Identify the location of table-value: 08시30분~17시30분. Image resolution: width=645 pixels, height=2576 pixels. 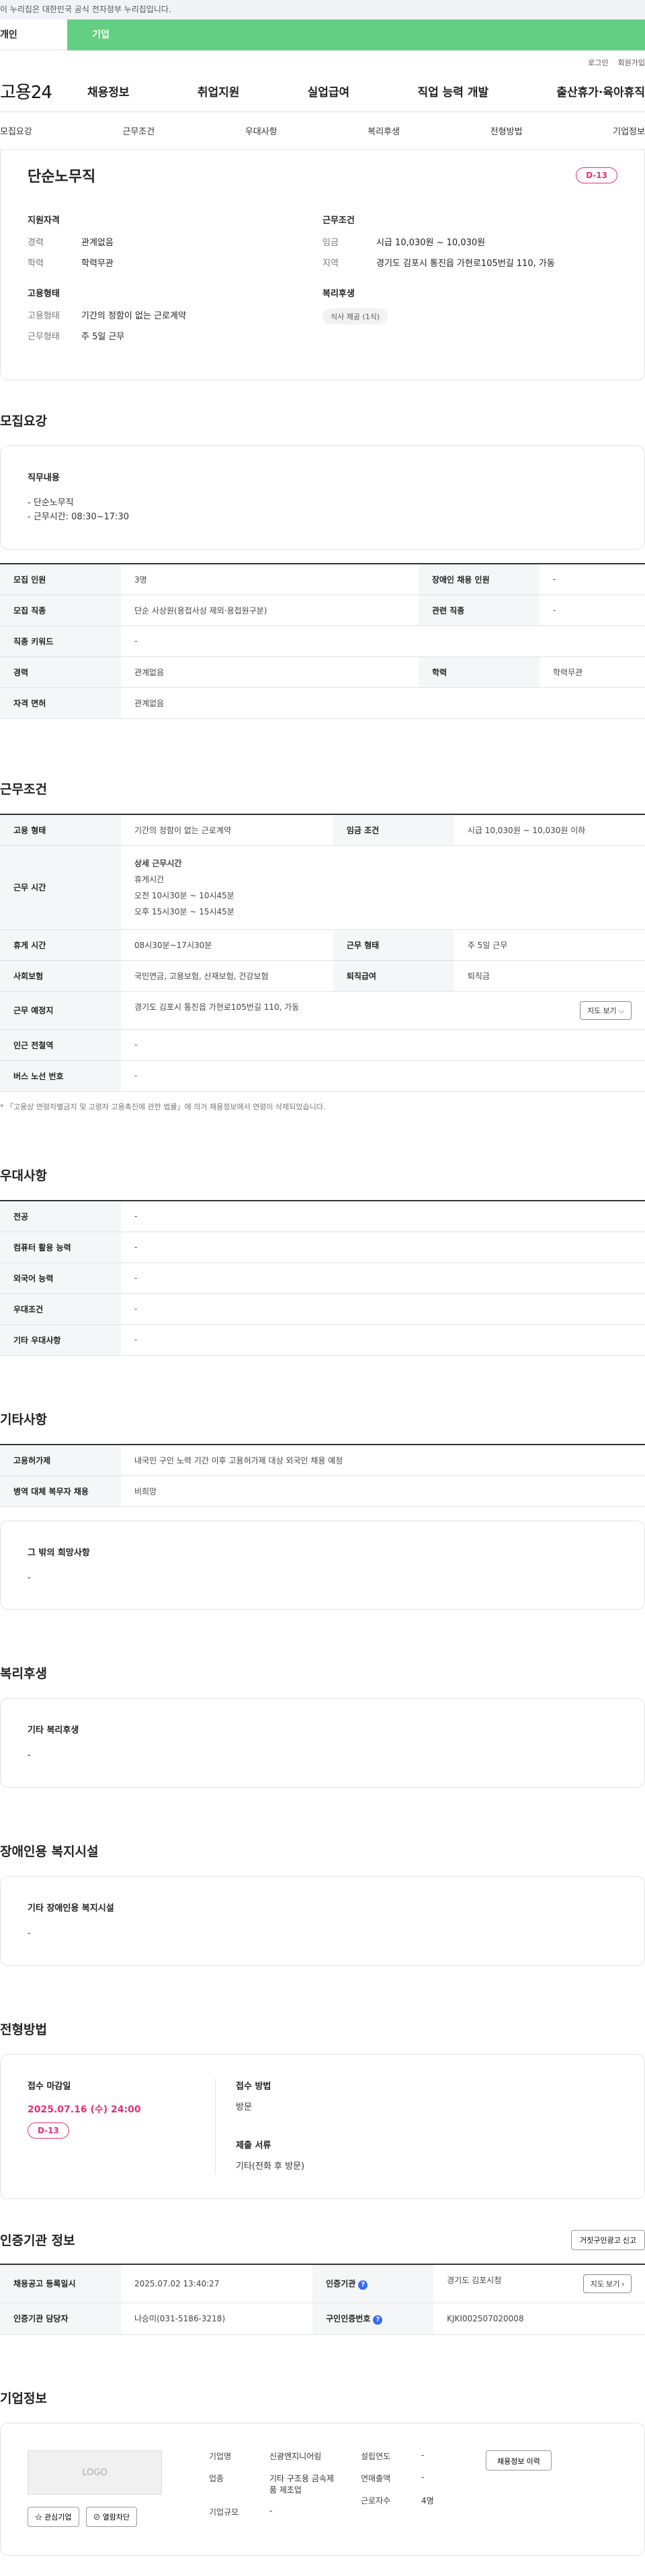
(227, 945).